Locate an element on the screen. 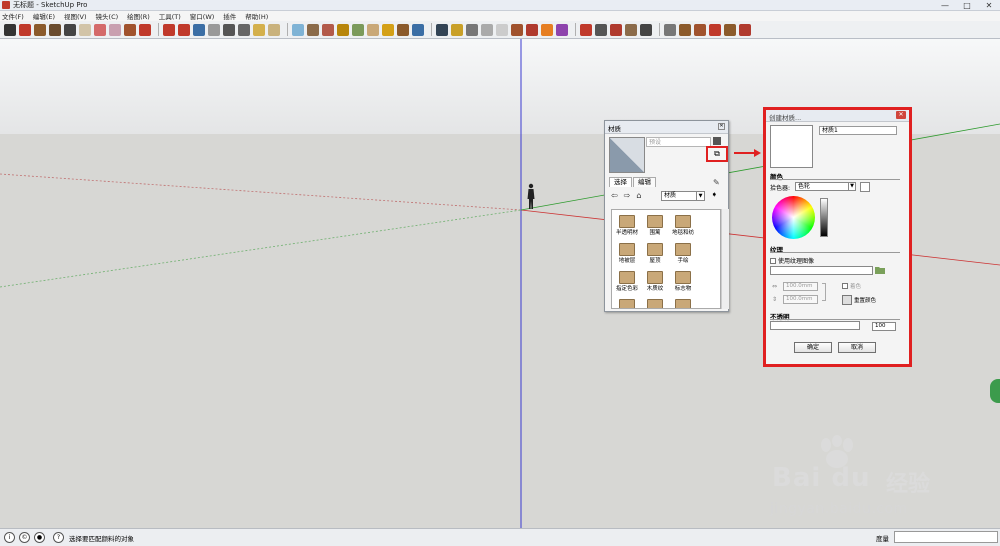 This screenshot has height=546, width=1000. texture-height-field: 100.0mm is located at coordinates (800, 299).